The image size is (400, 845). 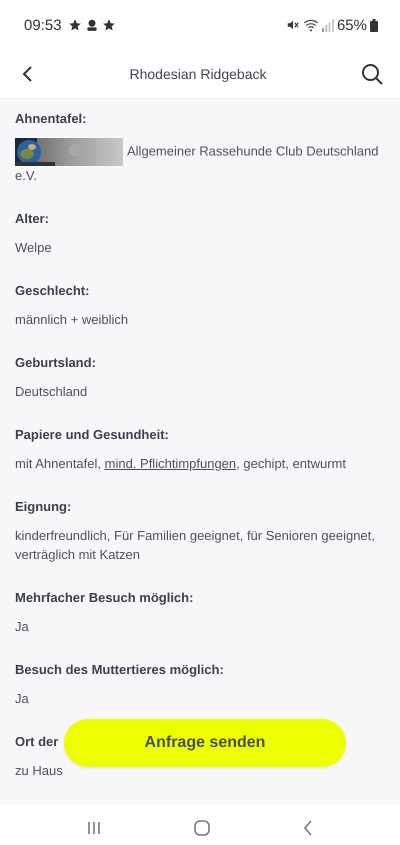 I want to click on person-icon, so click(x=91, y=25).